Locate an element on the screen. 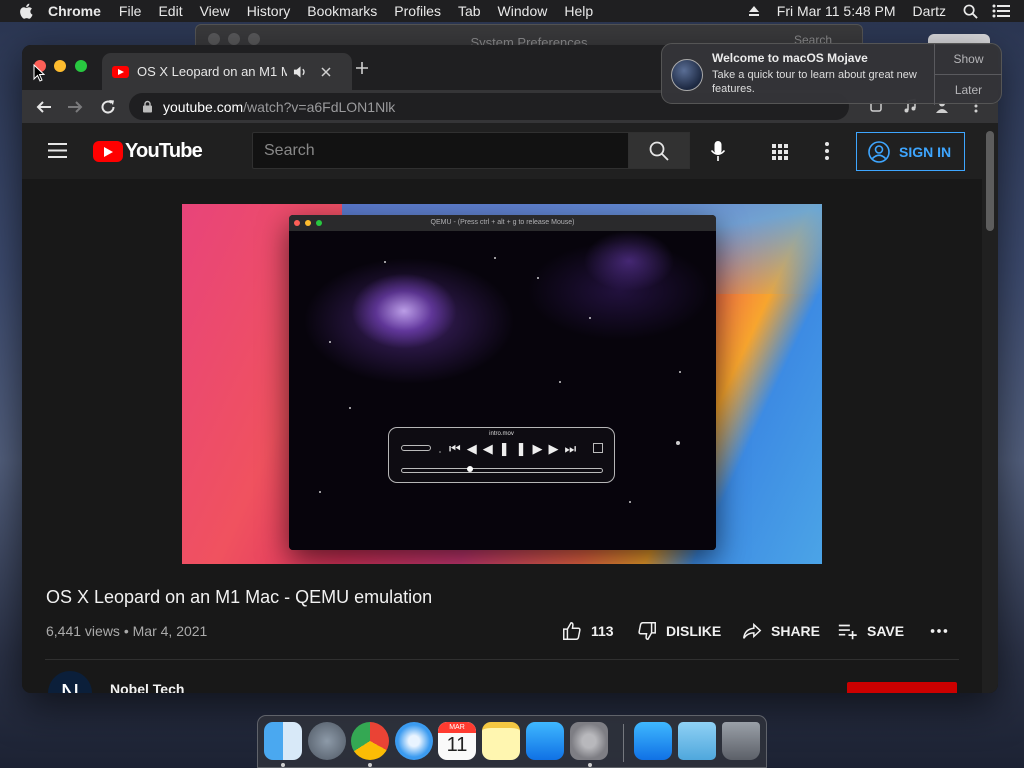 This screenshot has height=768, width=1024. menu-file: File is located at coordinates (130, 11).